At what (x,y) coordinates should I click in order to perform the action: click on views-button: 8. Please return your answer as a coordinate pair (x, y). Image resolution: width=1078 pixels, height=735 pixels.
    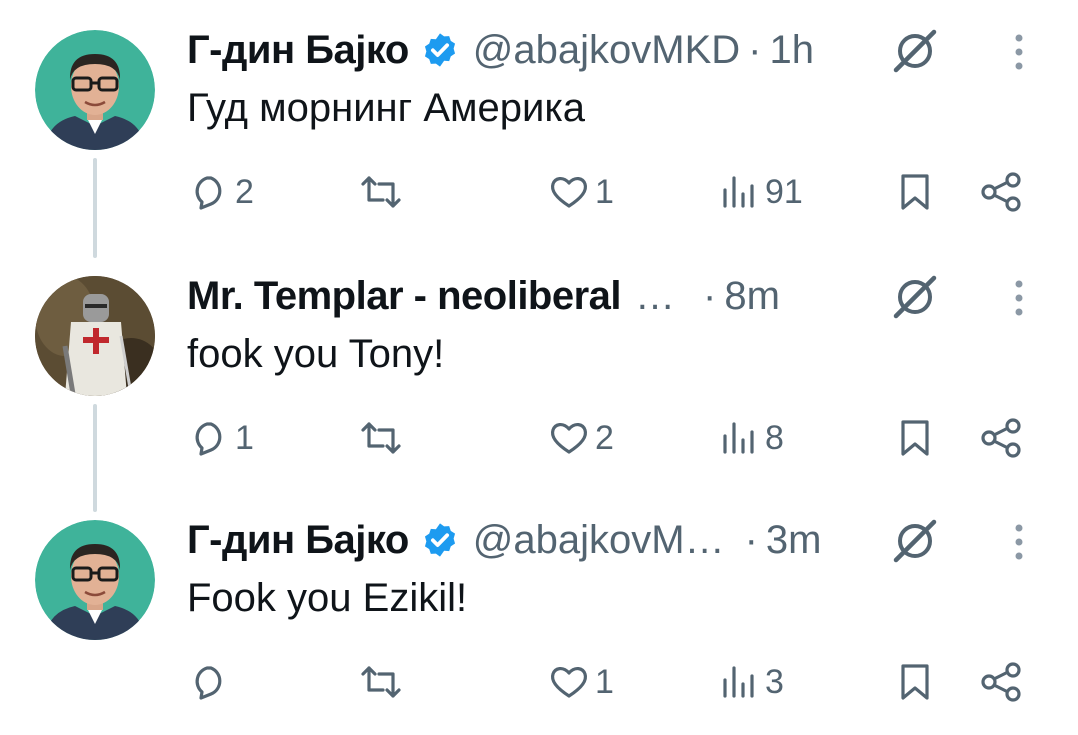
    Looking at the image, I should click on (750, 438).